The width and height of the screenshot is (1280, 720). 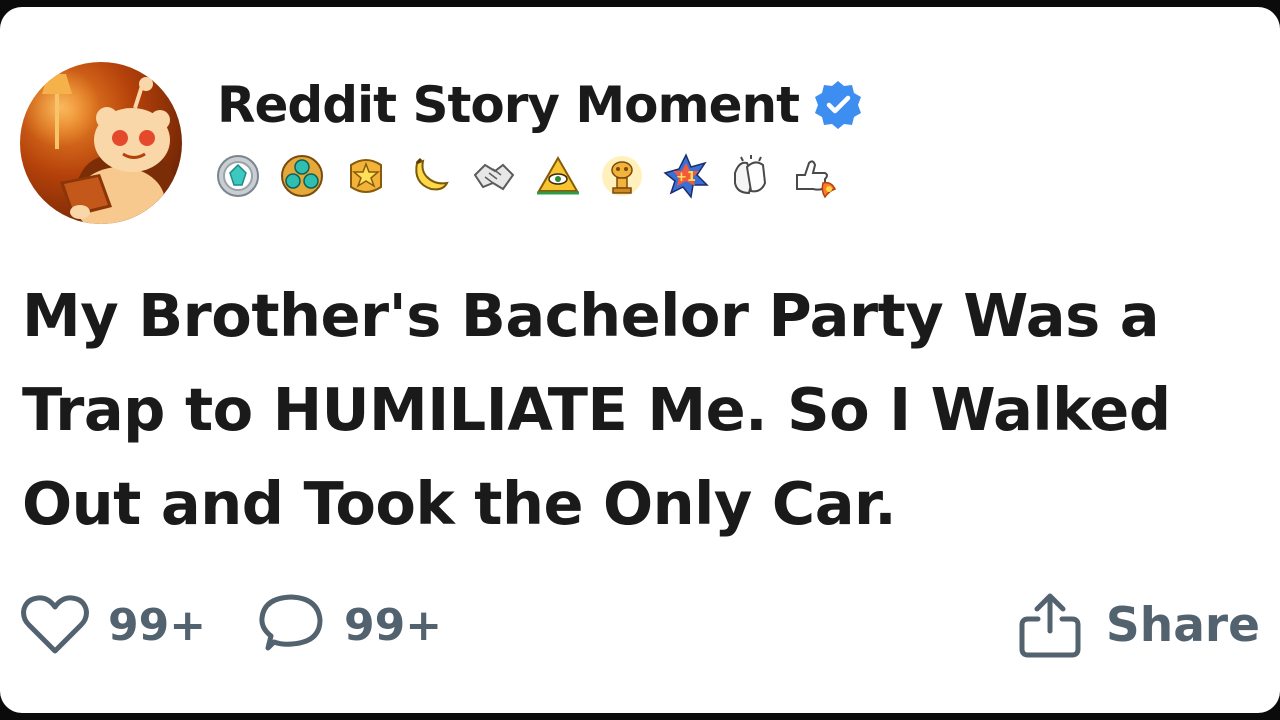 I want to click on star-award-icon, so click(x=366, y=176).